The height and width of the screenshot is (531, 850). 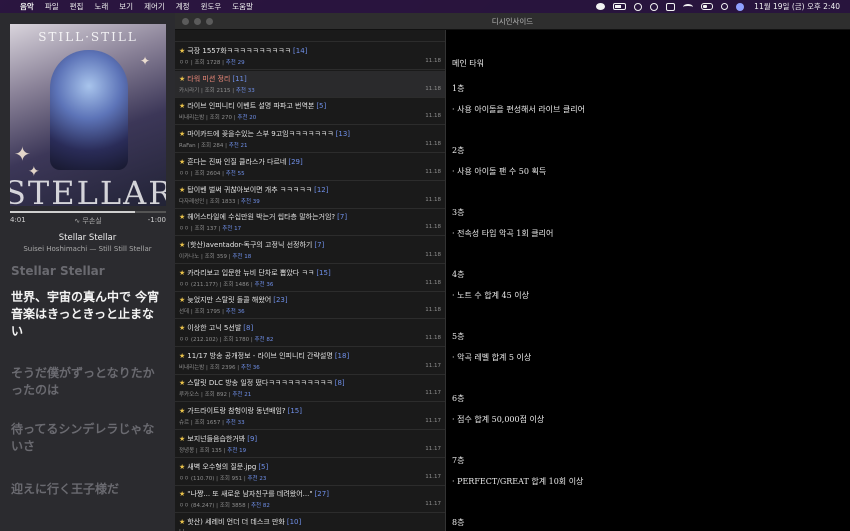 I want to click on post-views: 조회 1795, so click(x=207, y=312).